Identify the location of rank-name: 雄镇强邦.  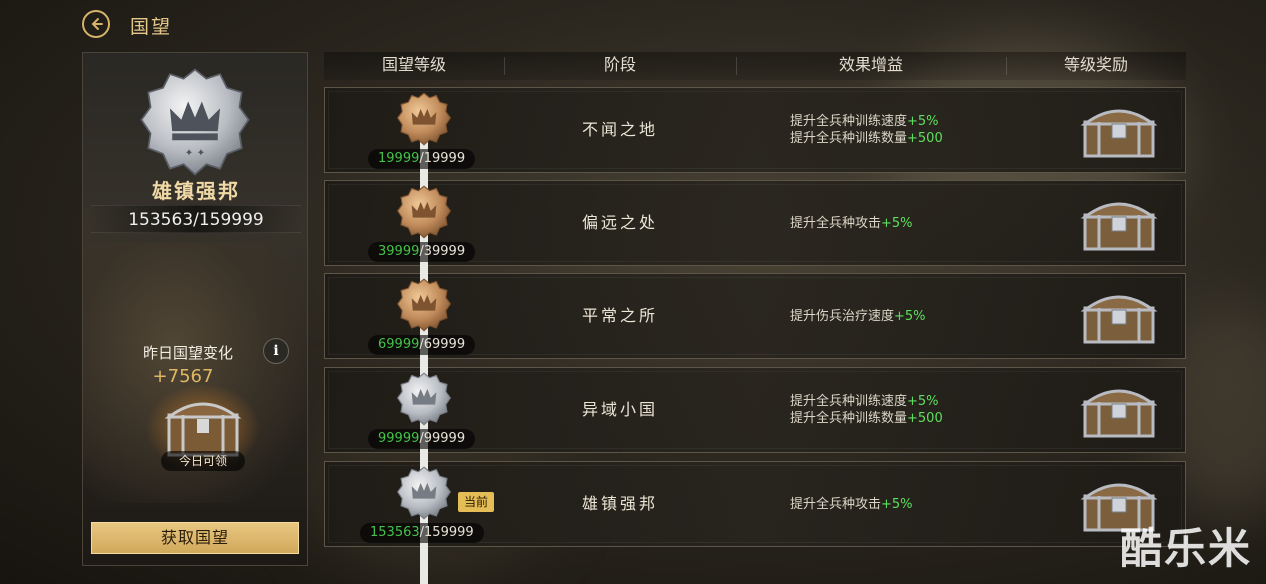
(196, 191).